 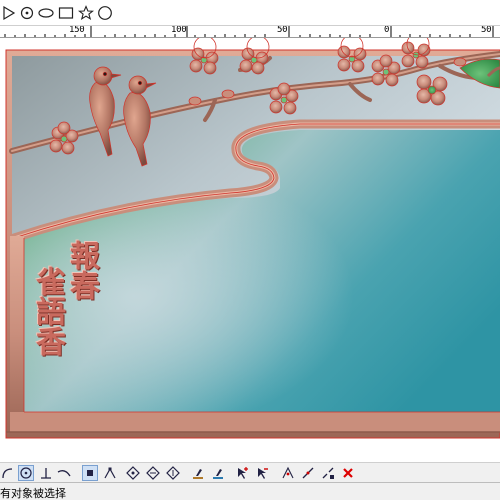 What do you see at coordinates (173, 473) in the screenshot?
I see `diamond-nodes-3-icon` at bounding box center [173, 473].